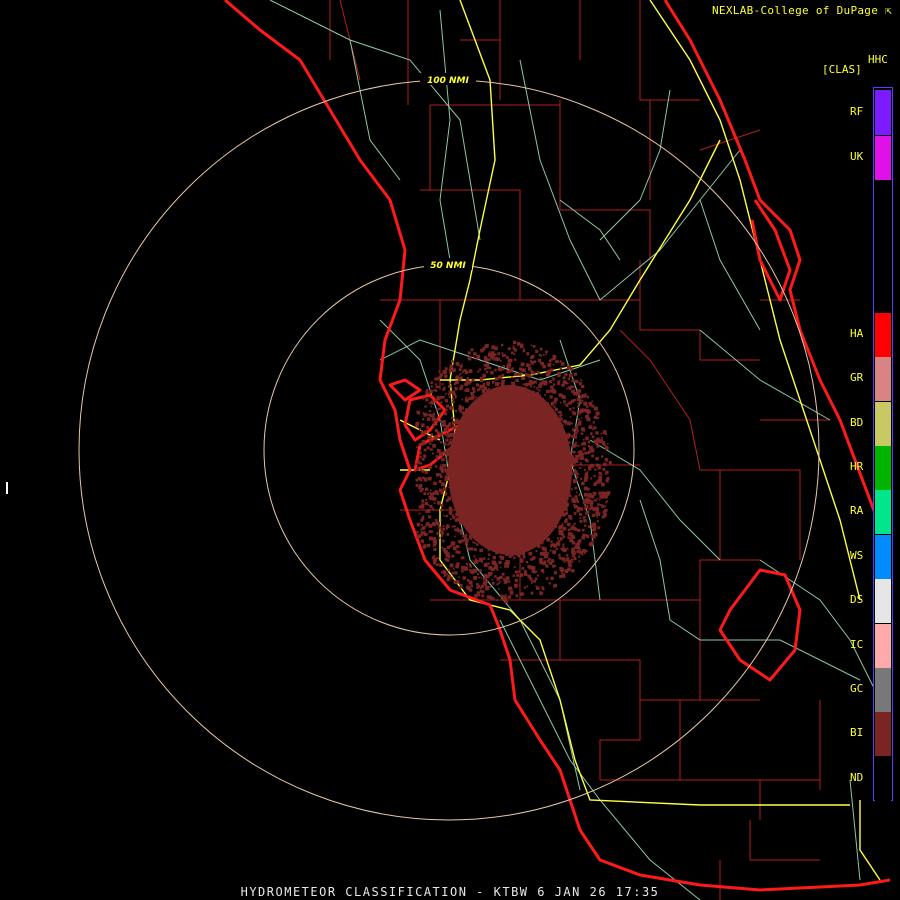 The image size is (900, 900). Describe the element at coordinates (802, 10) in the screenshot. I see `source-credit: NEXLAB-College of DuPage ⇱` at that location.